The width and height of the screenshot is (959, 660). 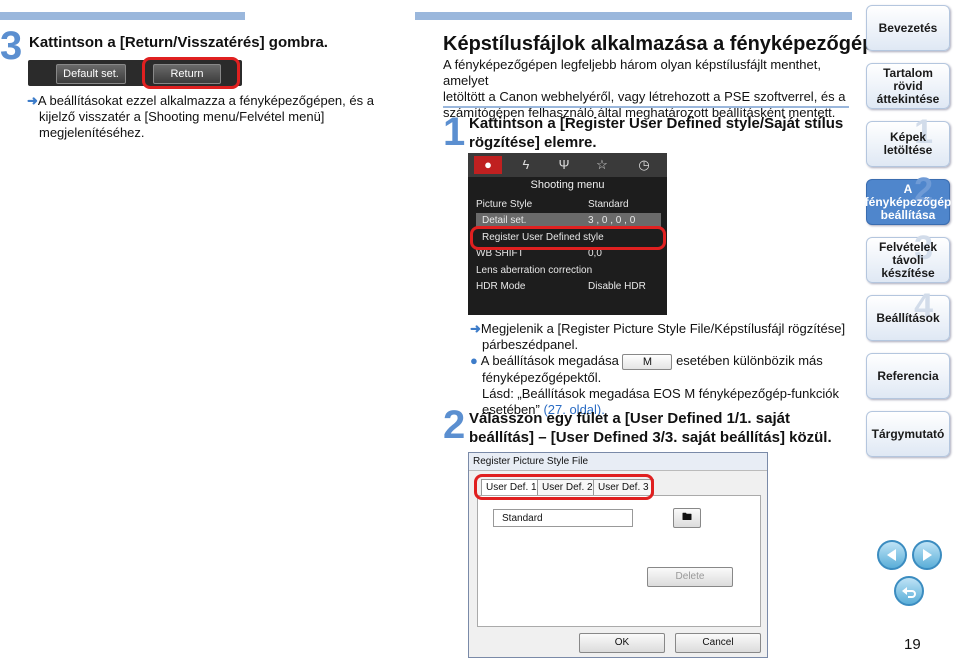 I want to click on camera-tab-icon: ●, so click(x=488, y=165).